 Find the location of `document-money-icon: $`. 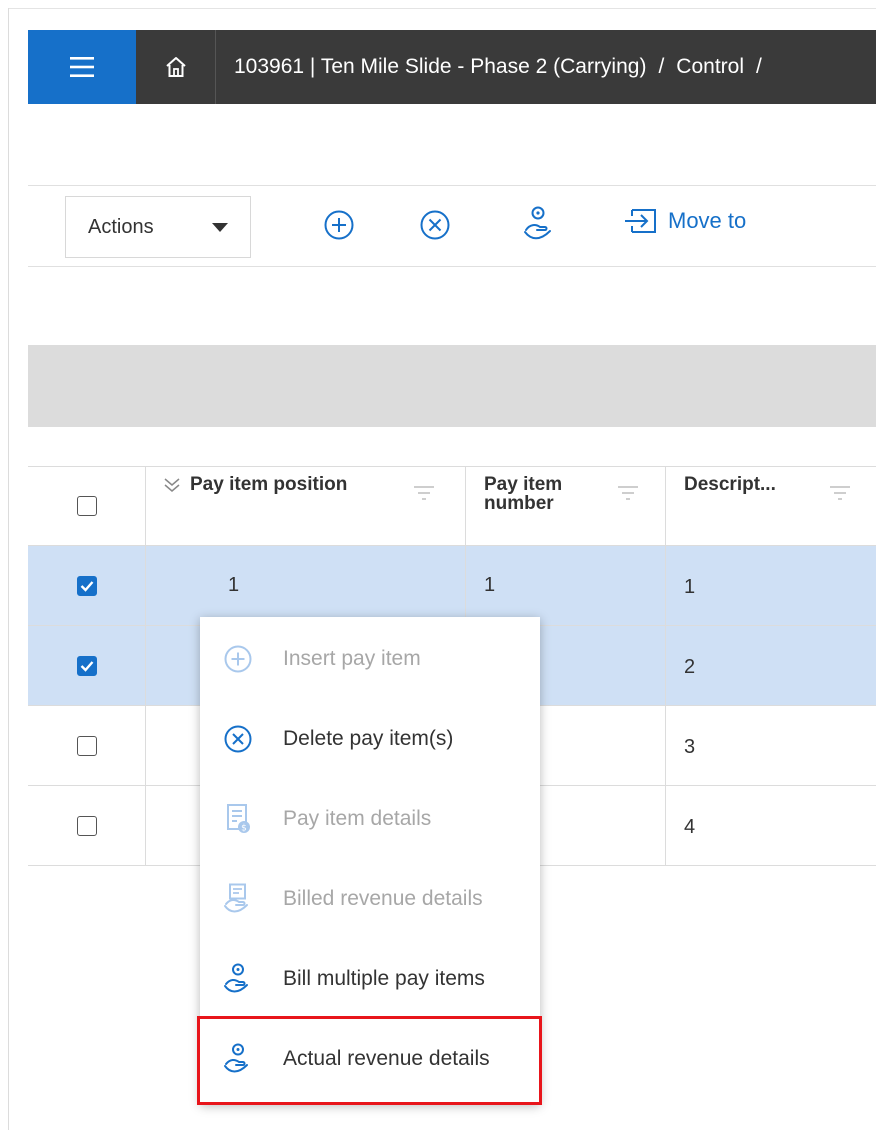

document-money-icon: $ is located at coordinates (238, 819).